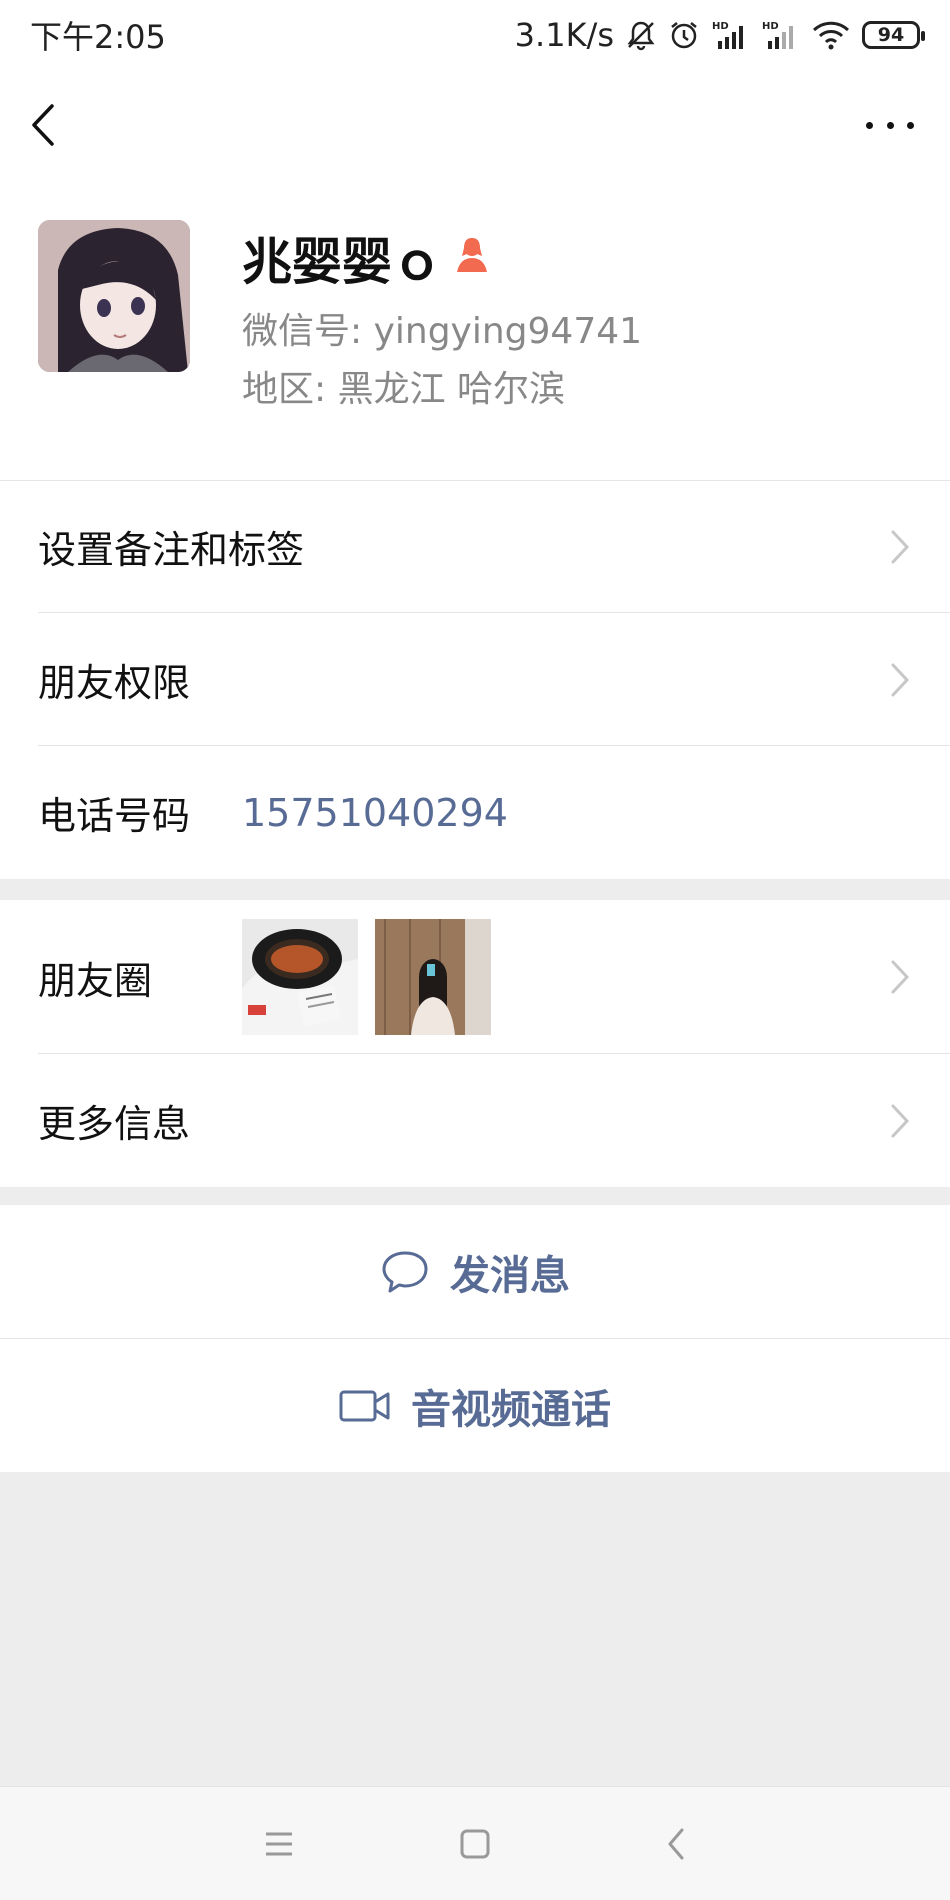  What do you see at coordinates (98, 37) in the screenshot?
I see `status-time: 下午2:05` at bounding box center [98, 37].